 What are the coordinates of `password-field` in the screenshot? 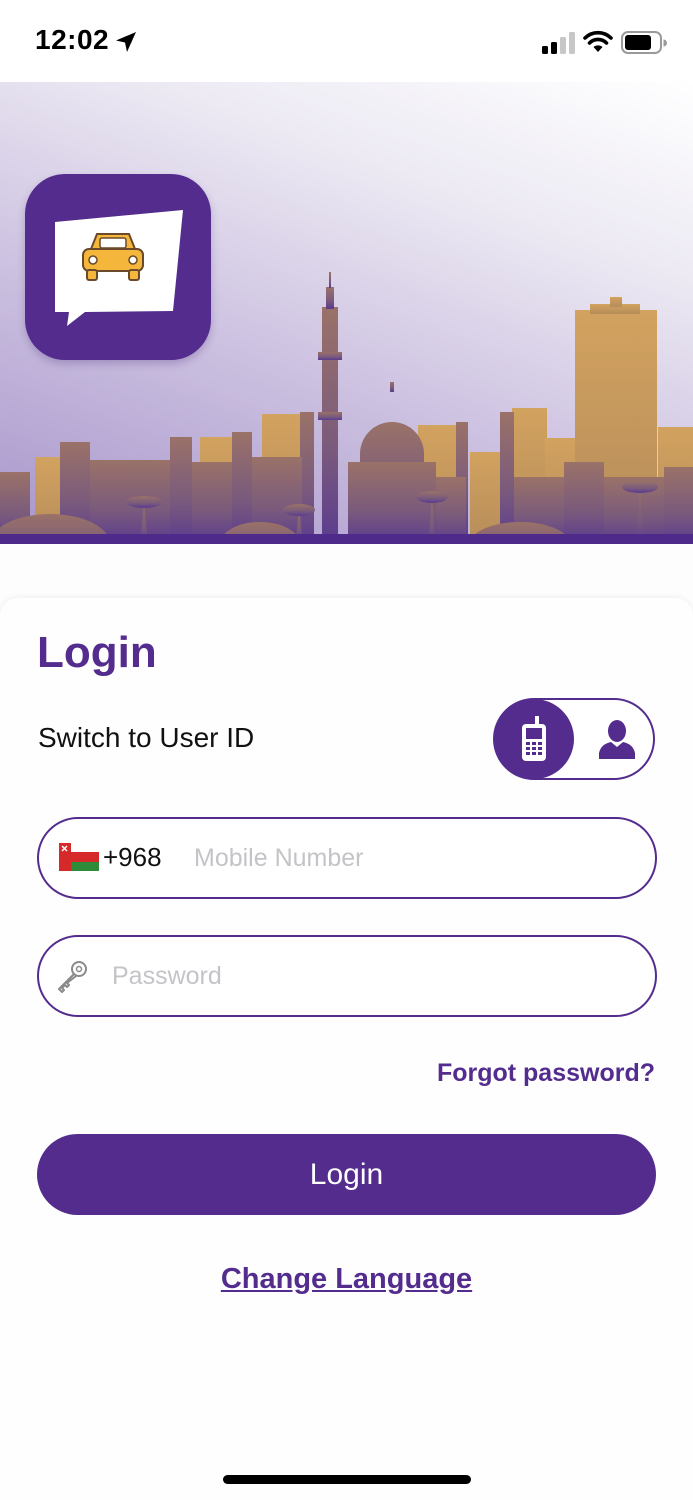 It's located at (347, 976).